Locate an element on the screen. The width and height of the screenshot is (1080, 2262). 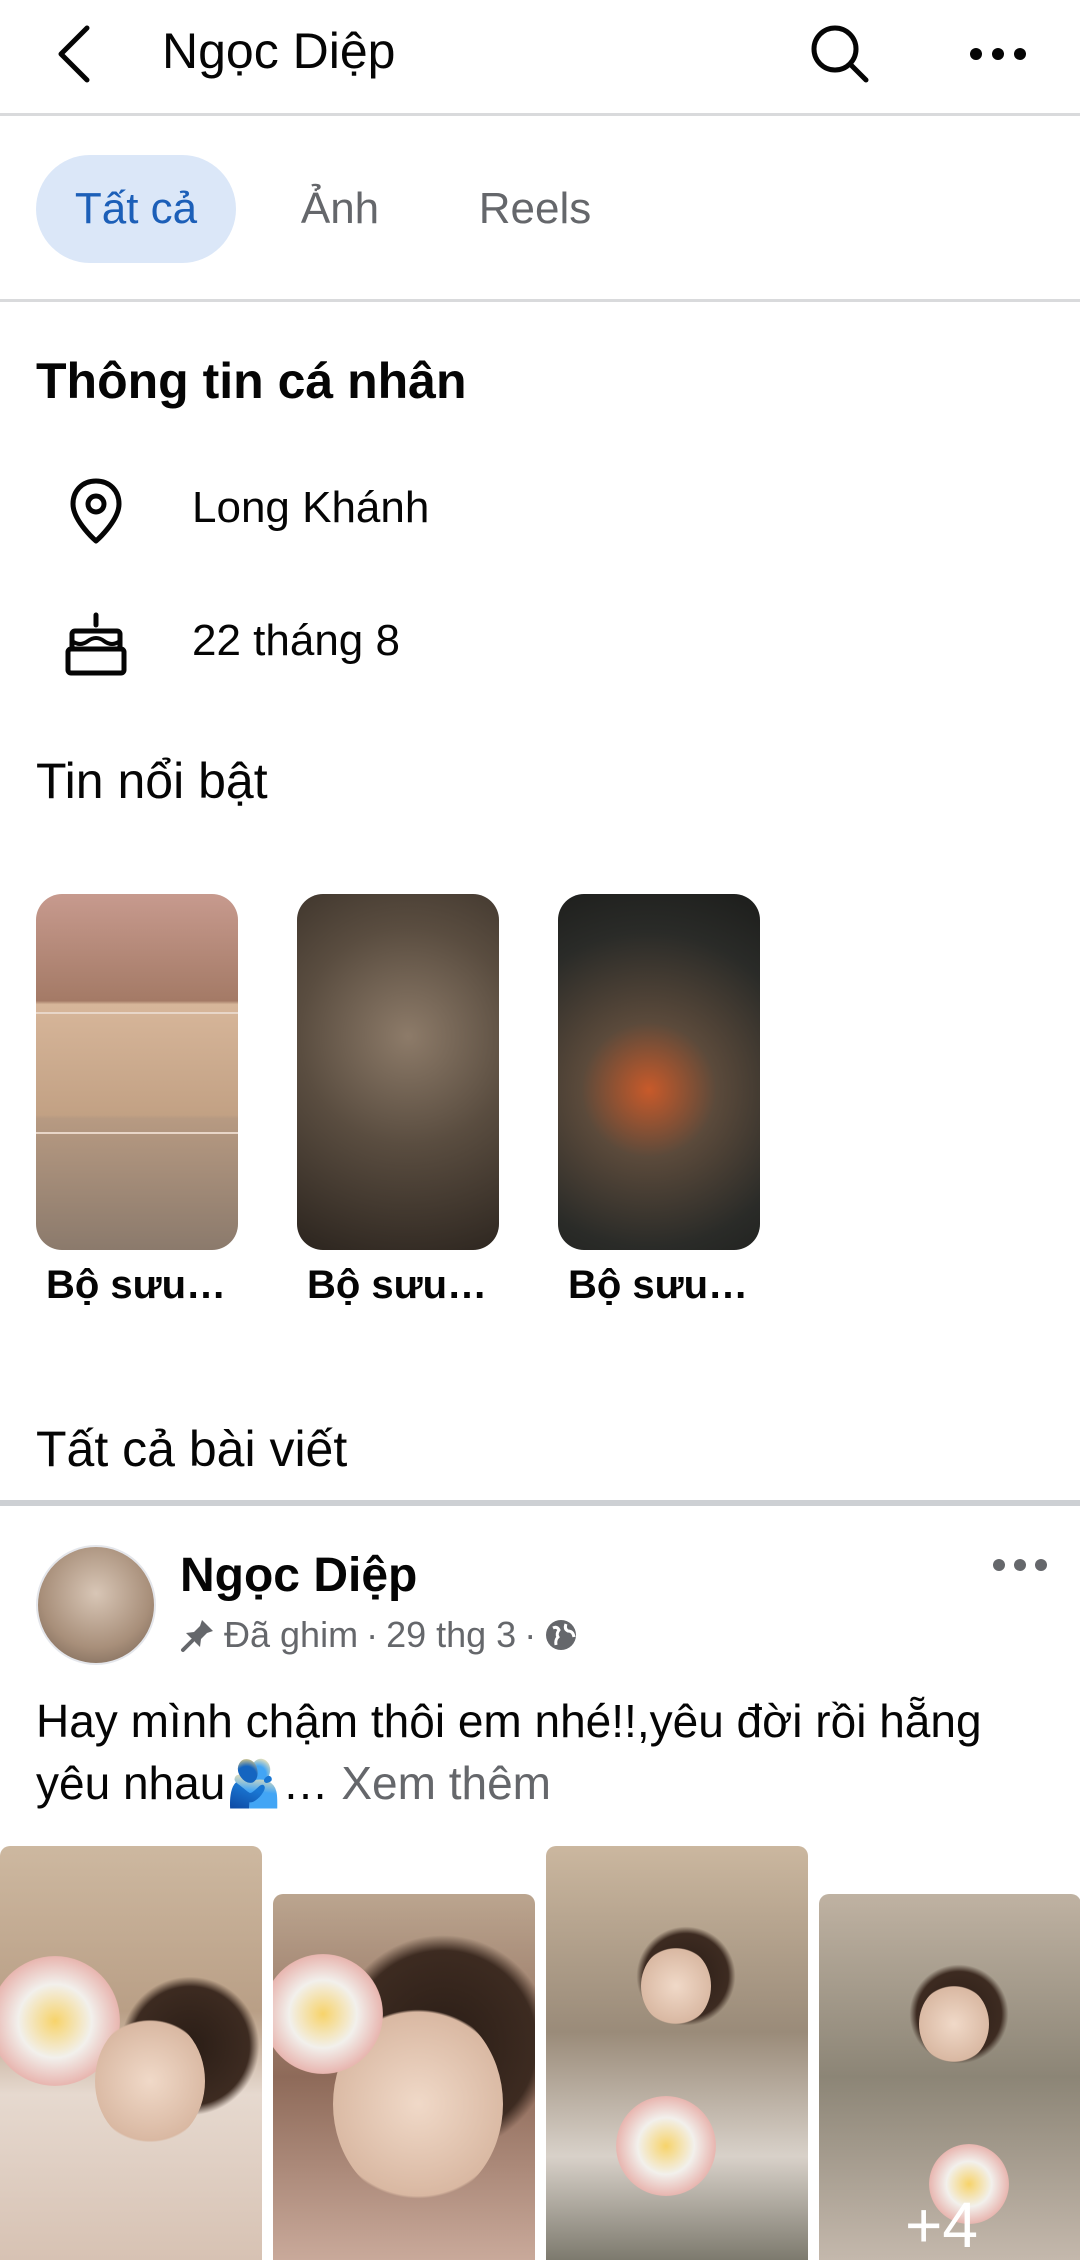
post-meta: Đã ghim · 29 thg 3 · is located at coordinates (379, 1635).